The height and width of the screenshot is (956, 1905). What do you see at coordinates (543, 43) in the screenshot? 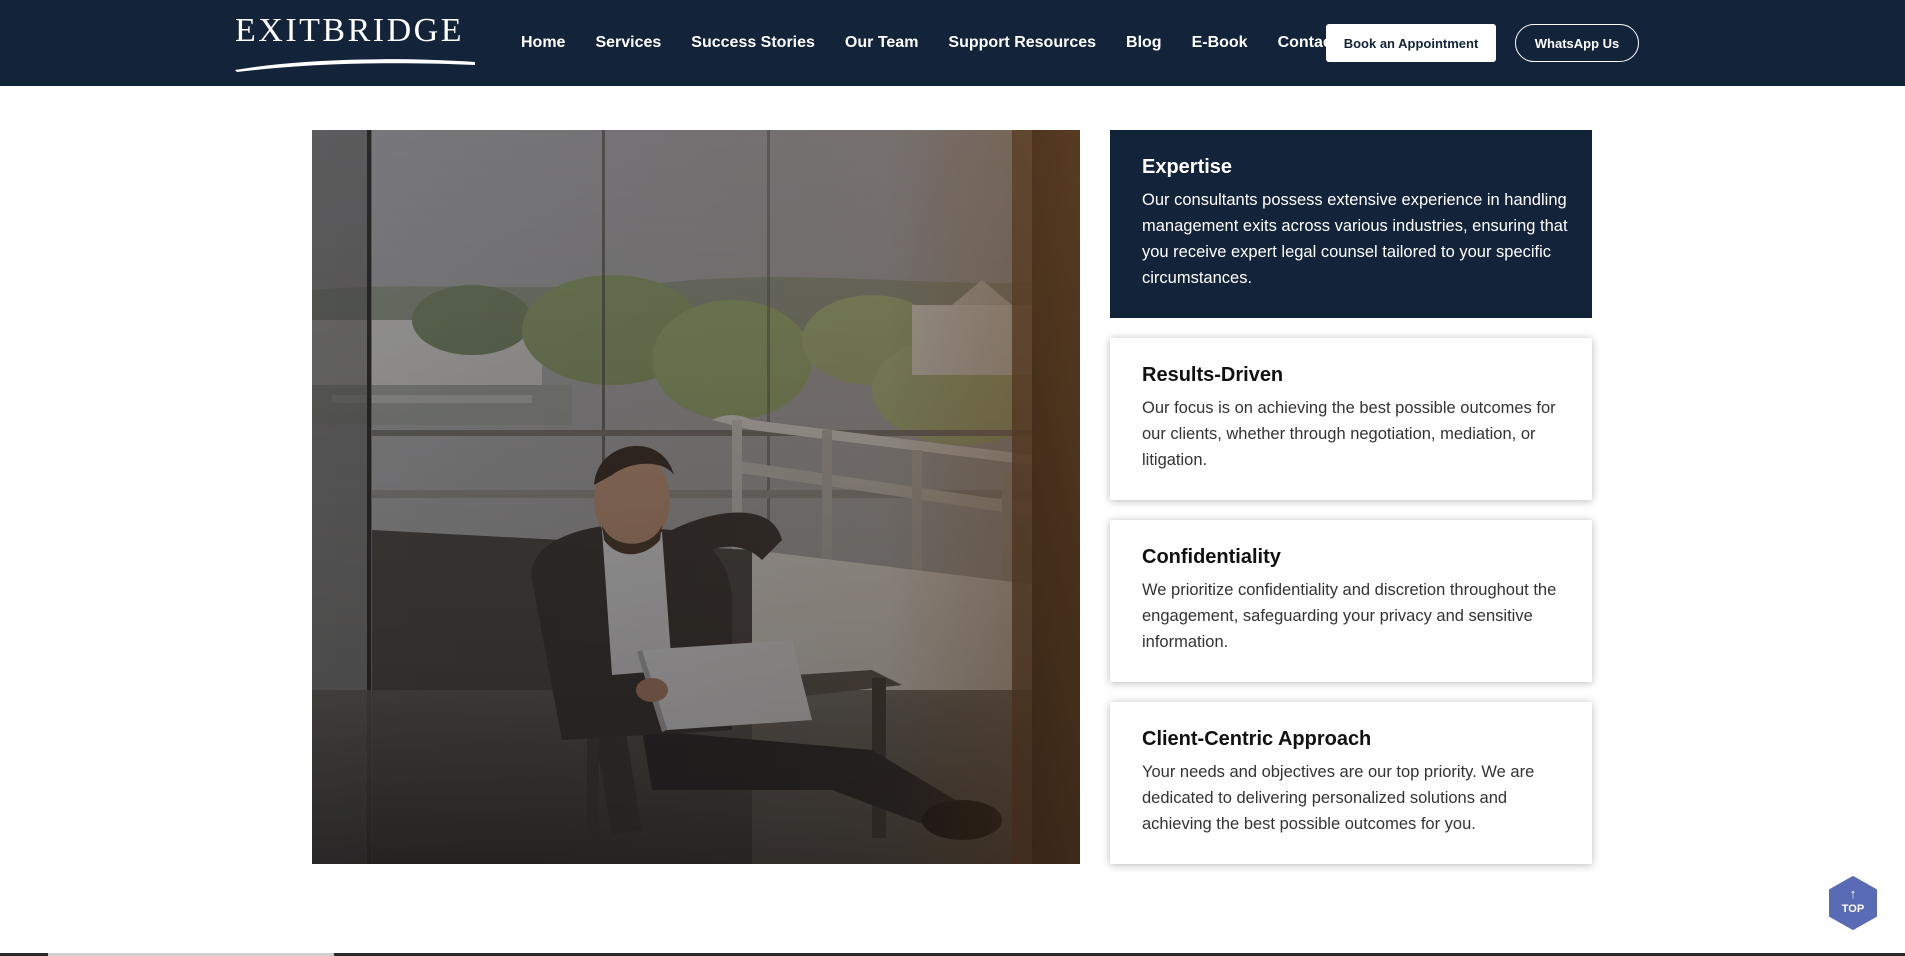
I see `nav-item-home: Home` at bounding box center [543, 43].